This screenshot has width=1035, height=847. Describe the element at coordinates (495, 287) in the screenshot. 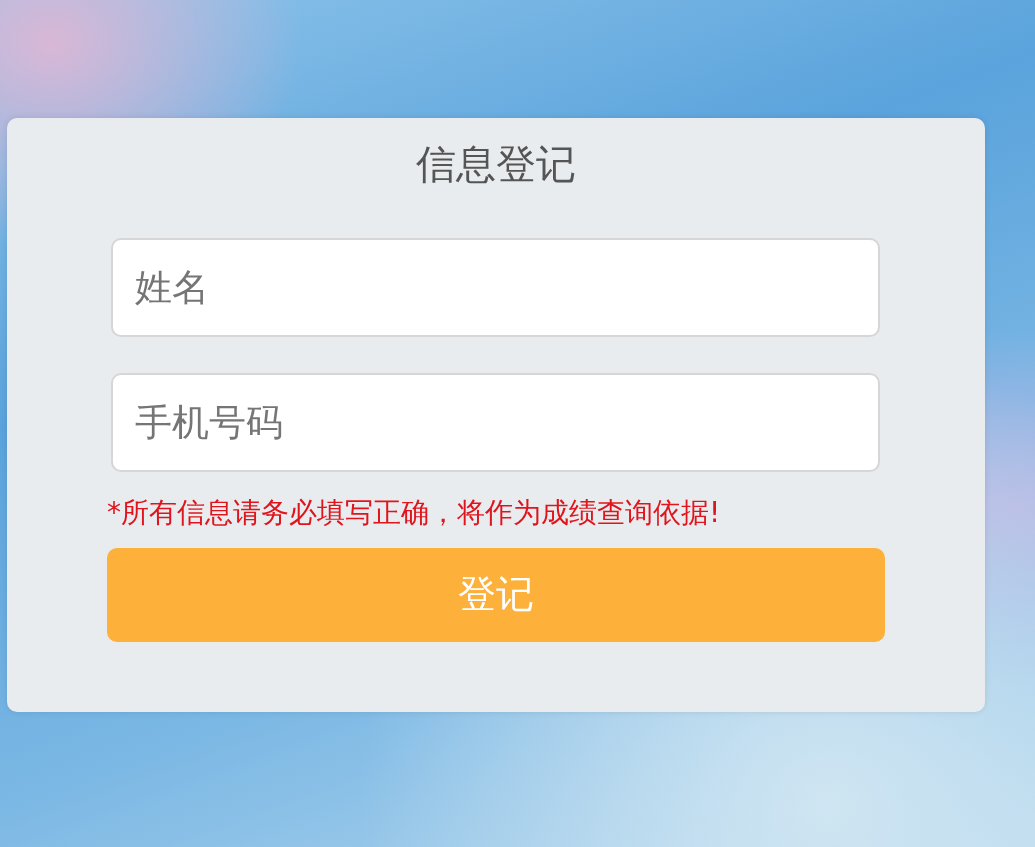

I see `input-field: 姓名` at that location.